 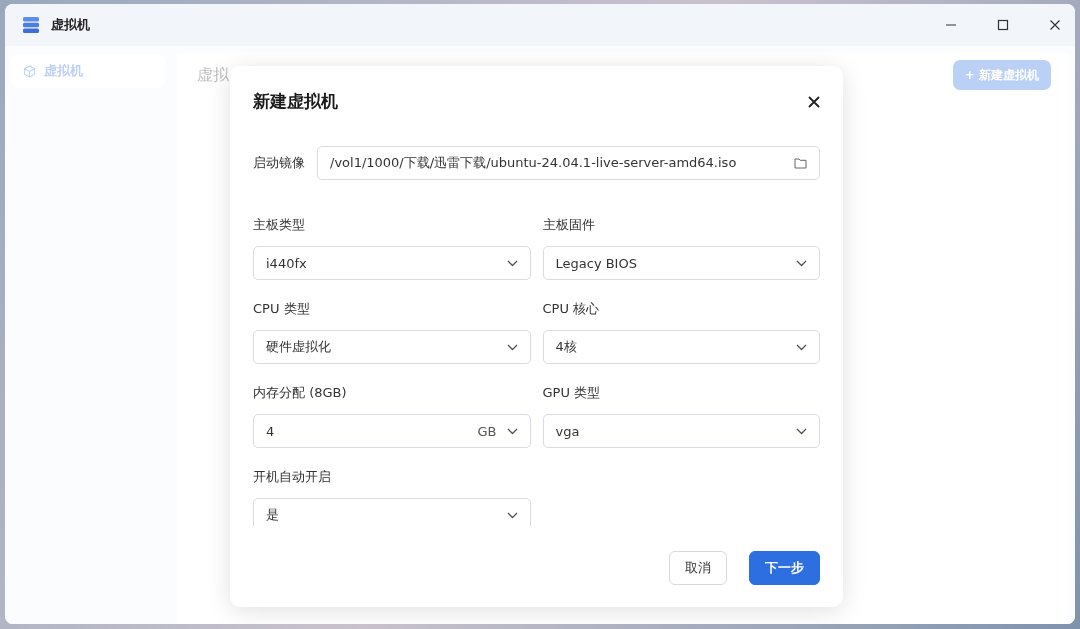 What do you see at coordinates (292, 477) in the screenshot?
I see `field-label: 开机自动开启` at bounding box center [292, 477].